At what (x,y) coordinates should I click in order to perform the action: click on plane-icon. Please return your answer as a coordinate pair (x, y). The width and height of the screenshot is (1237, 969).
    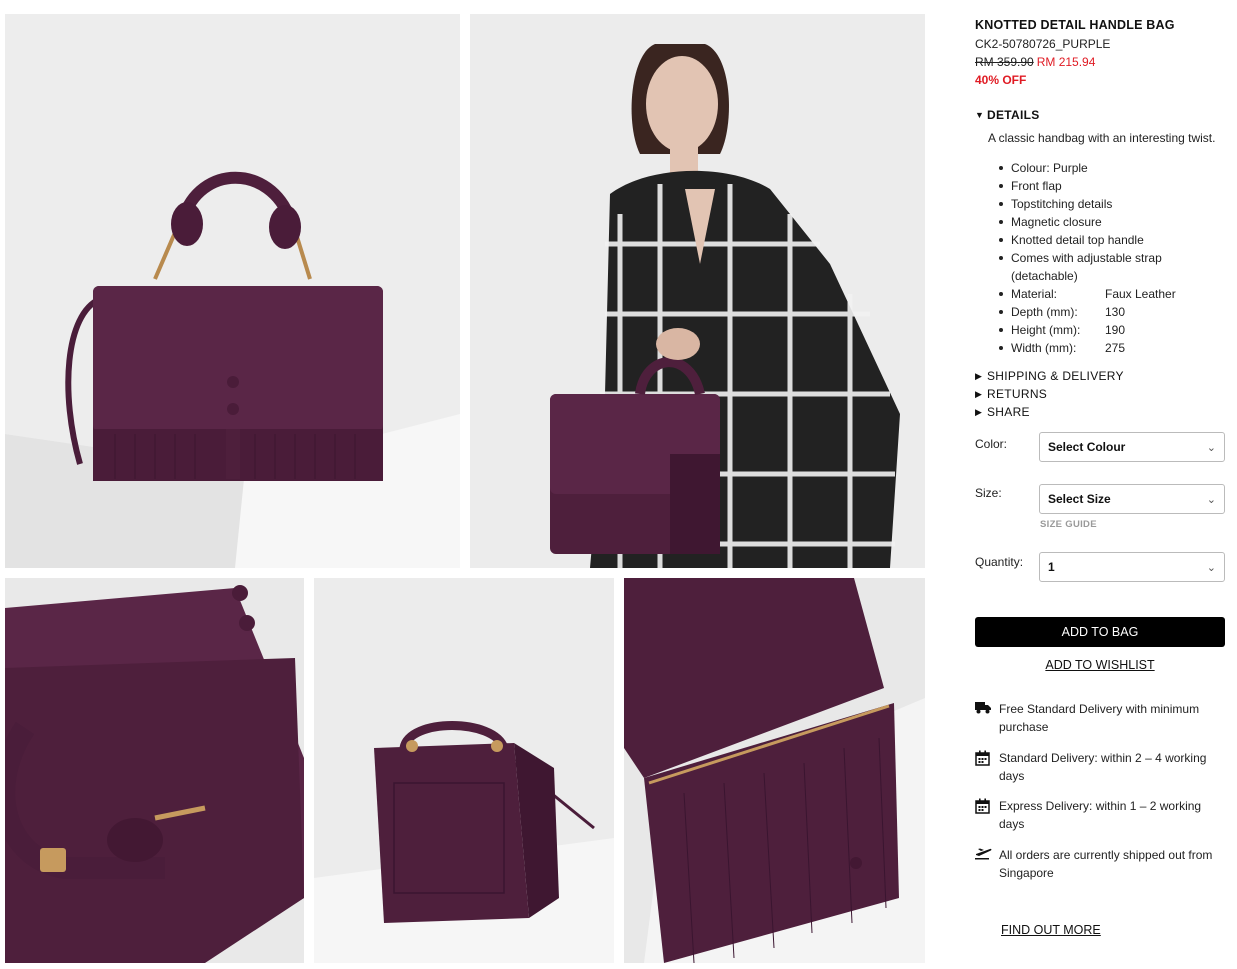
    Looking at the image, I should click on (987, 864).